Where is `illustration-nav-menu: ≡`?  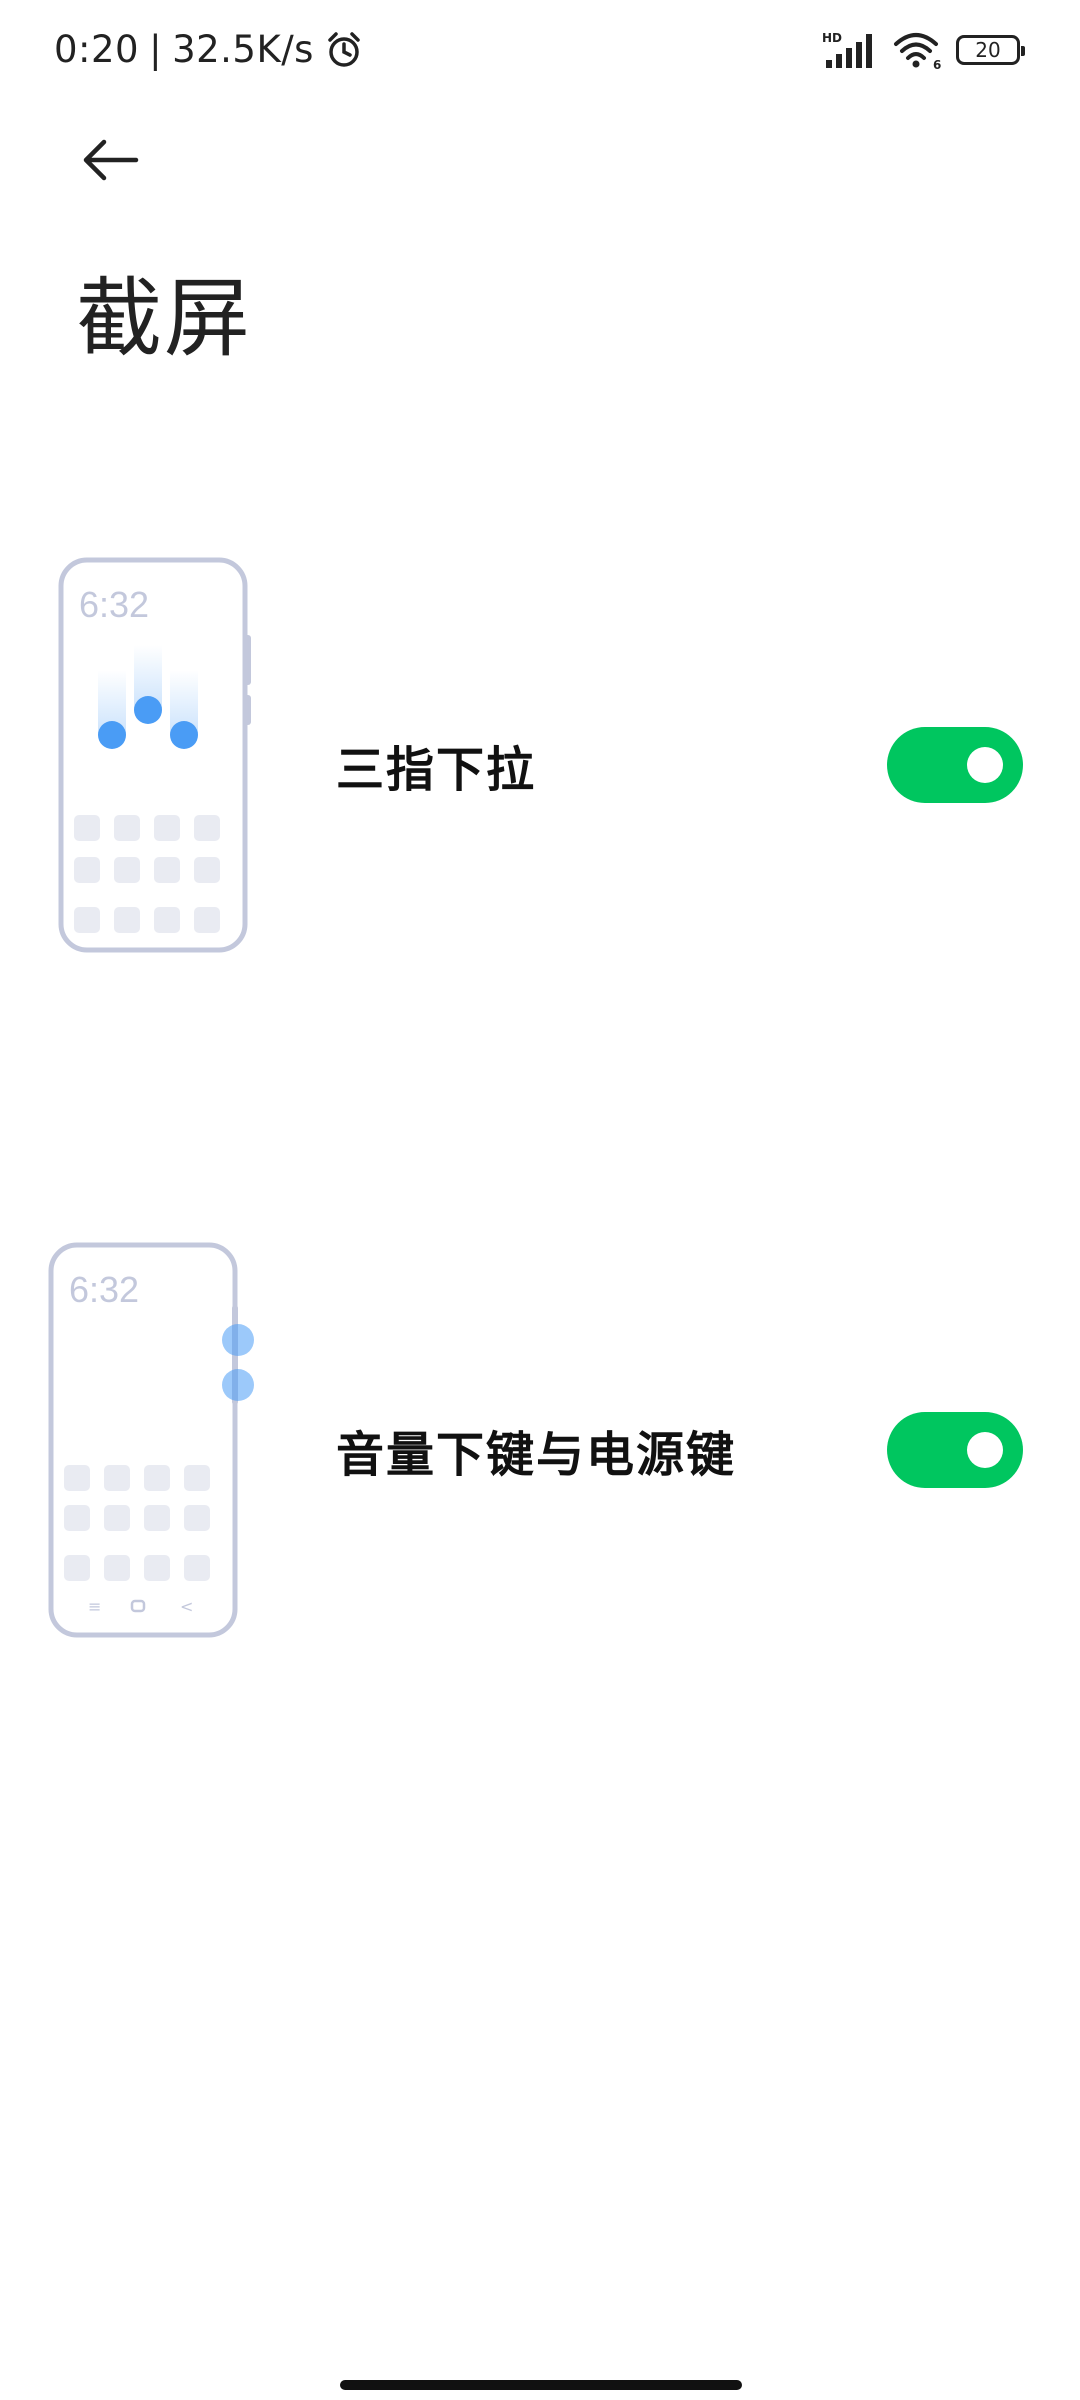
illustration-nav-menu: ≡ is located at coordinates (94, 1606).